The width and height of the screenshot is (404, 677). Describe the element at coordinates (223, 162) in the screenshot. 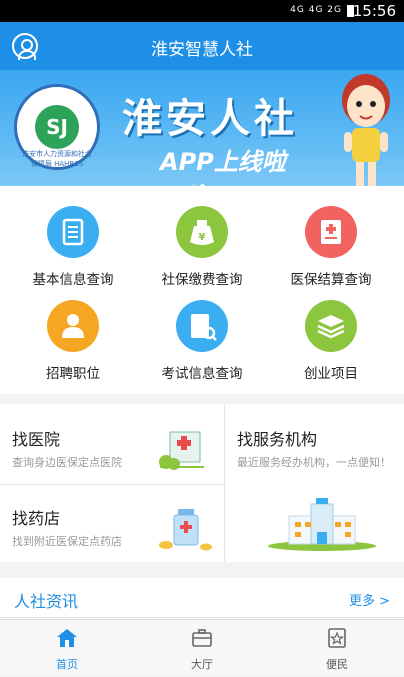

I see `banner-subtitle: APP上线啦` at that location.